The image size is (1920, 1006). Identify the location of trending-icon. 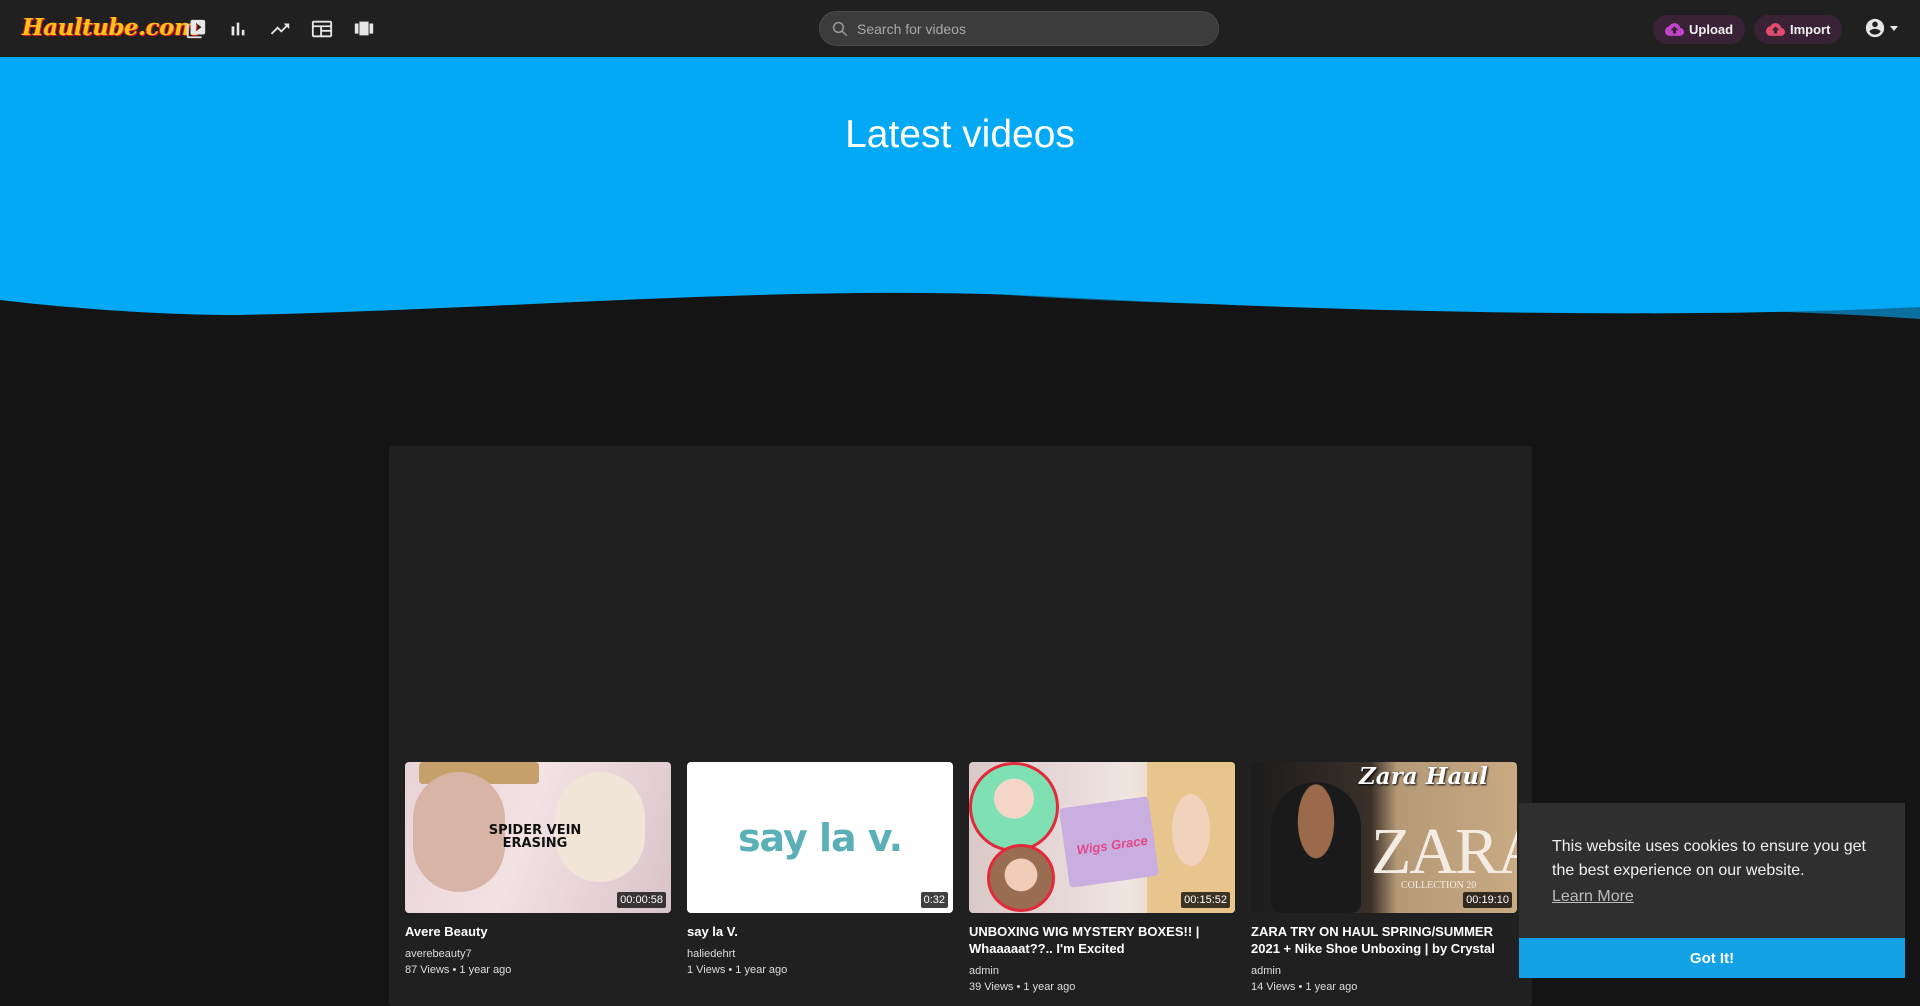
(280, 29).